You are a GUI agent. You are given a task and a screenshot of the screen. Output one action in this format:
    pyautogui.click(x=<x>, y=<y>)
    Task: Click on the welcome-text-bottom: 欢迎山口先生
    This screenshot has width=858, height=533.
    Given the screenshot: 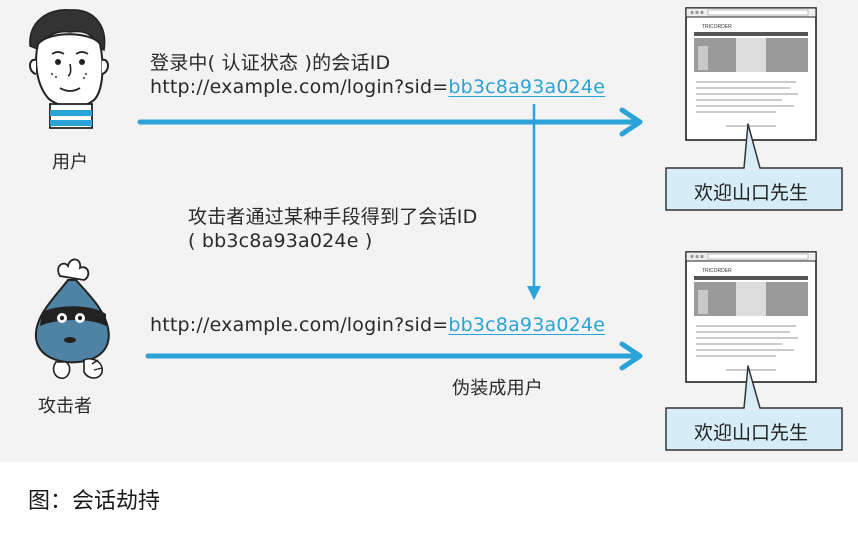 What is the action you would take?
    pyautogui.click(x=751, y=433)
    